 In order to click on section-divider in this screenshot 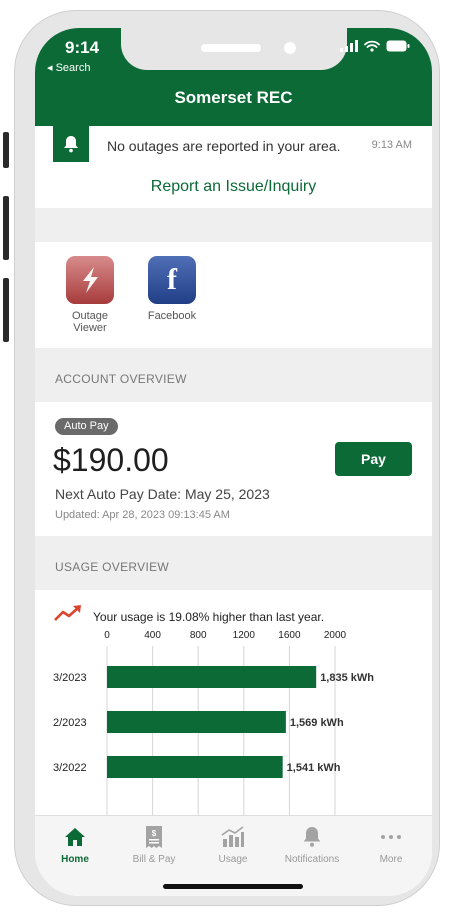, I will do `click(233, 225)`.